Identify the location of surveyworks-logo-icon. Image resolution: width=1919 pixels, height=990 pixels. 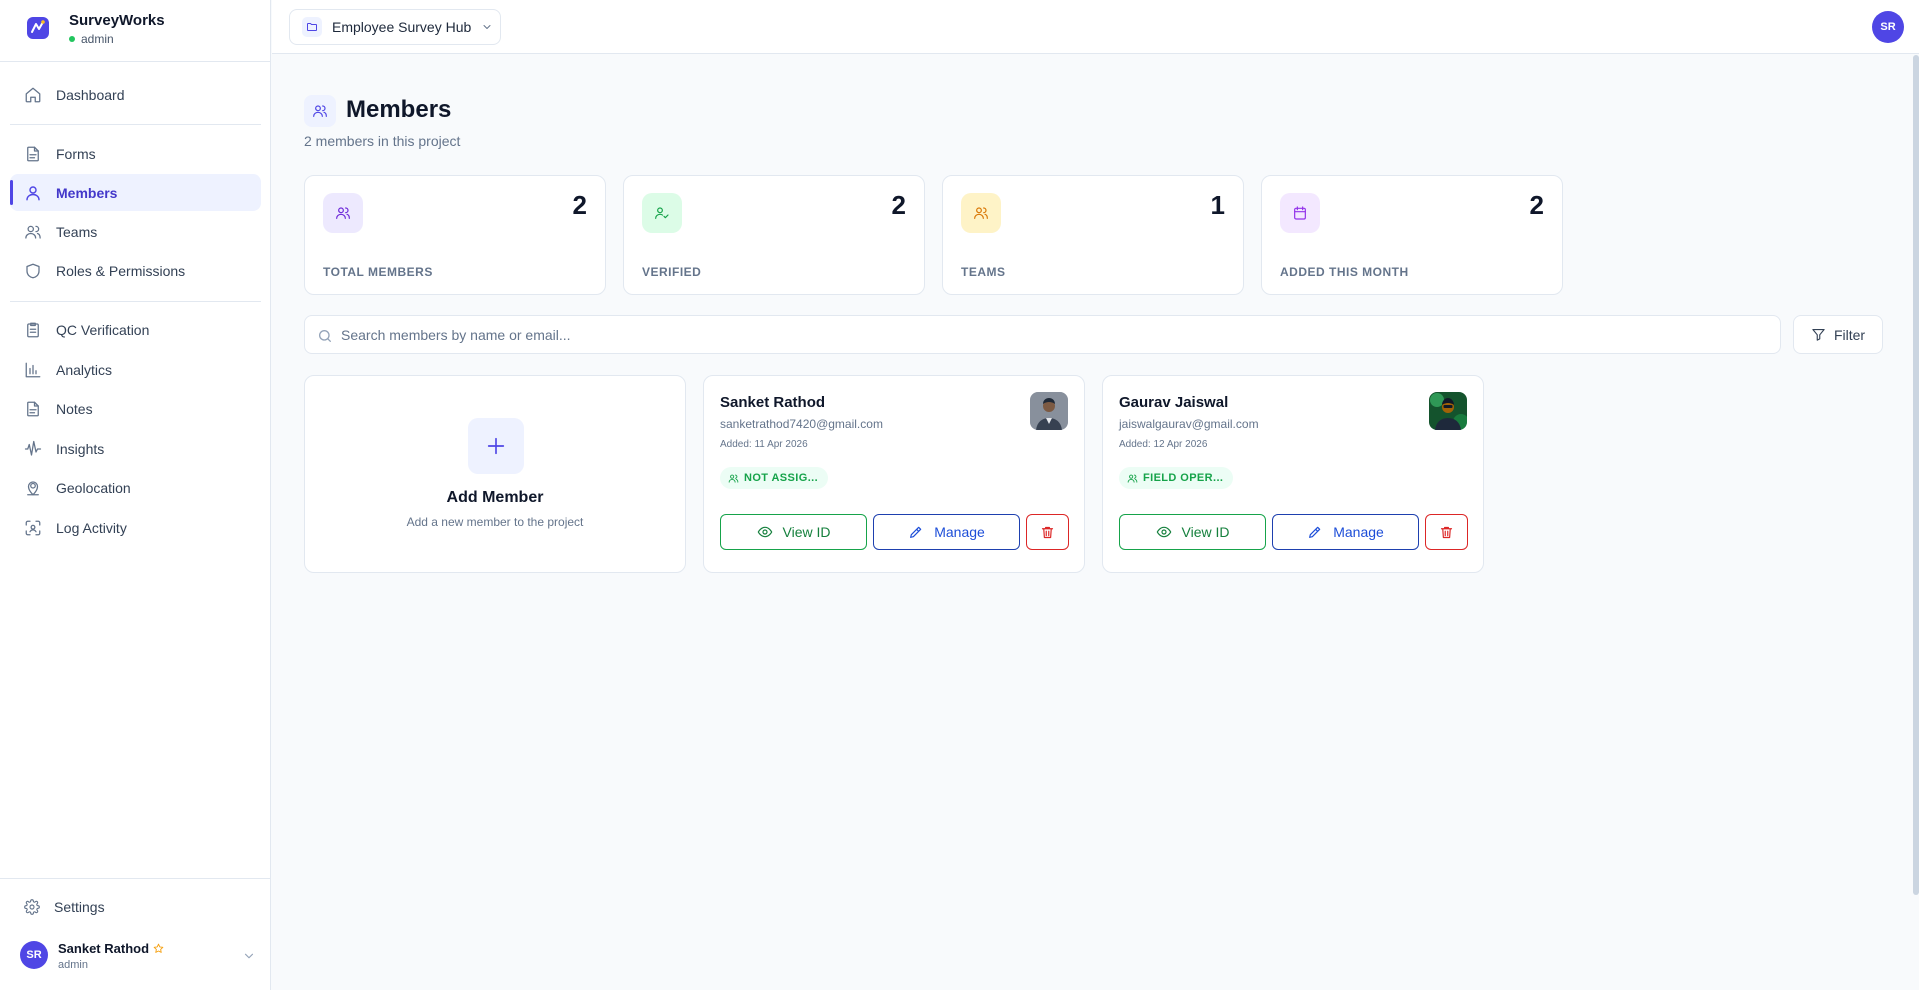
(38, 28).